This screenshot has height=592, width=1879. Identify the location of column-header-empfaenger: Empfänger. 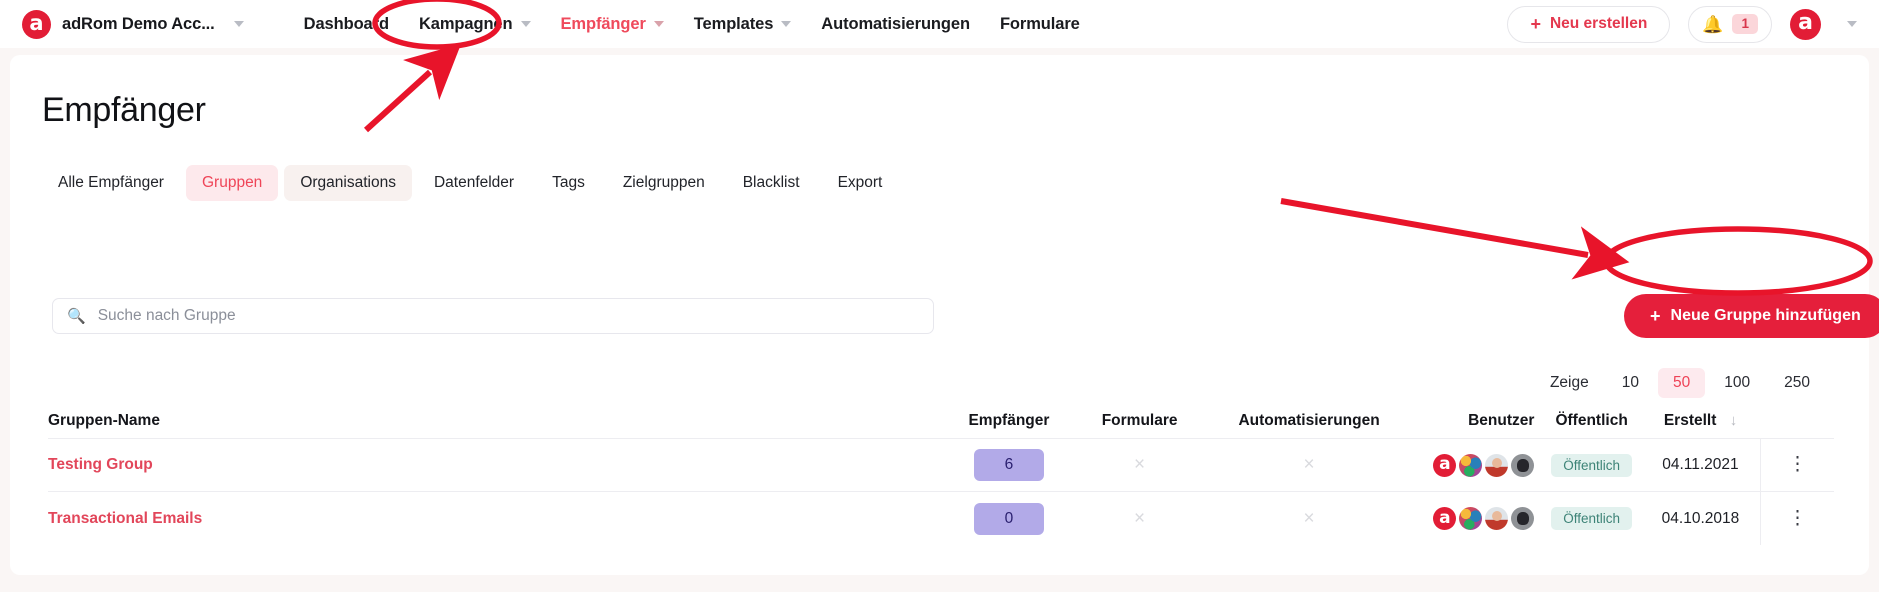
(1008, 421).